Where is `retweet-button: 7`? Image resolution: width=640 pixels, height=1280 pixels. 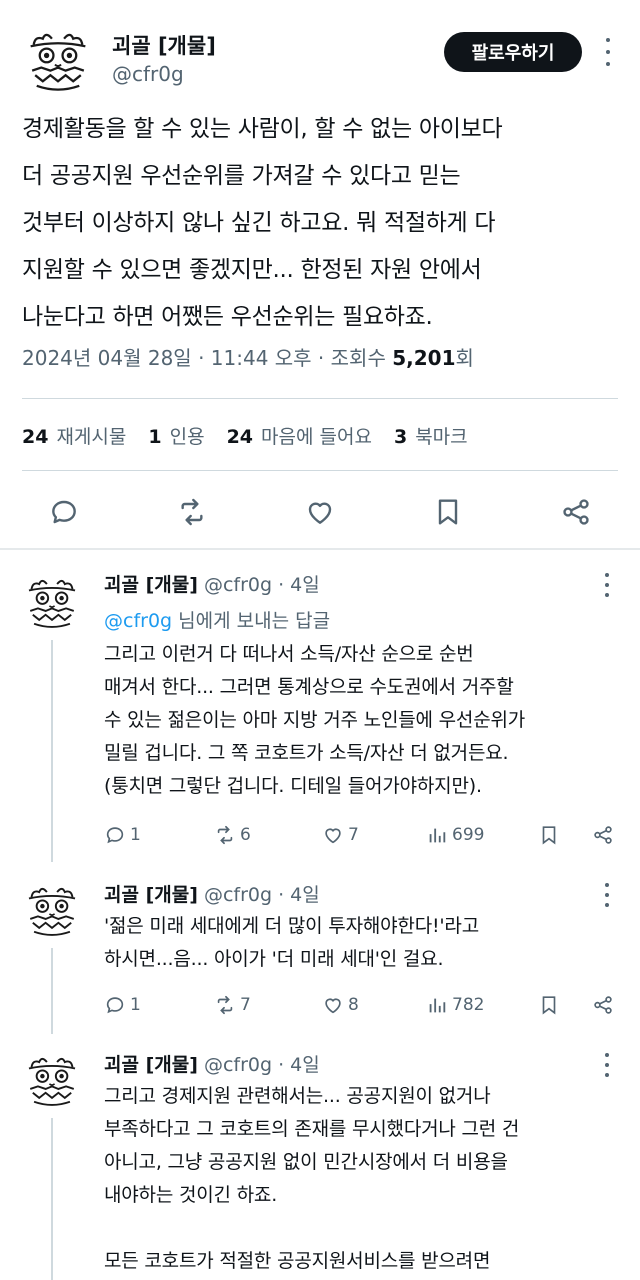 retweet-button: 7 is located at coordinates (232, 1005).